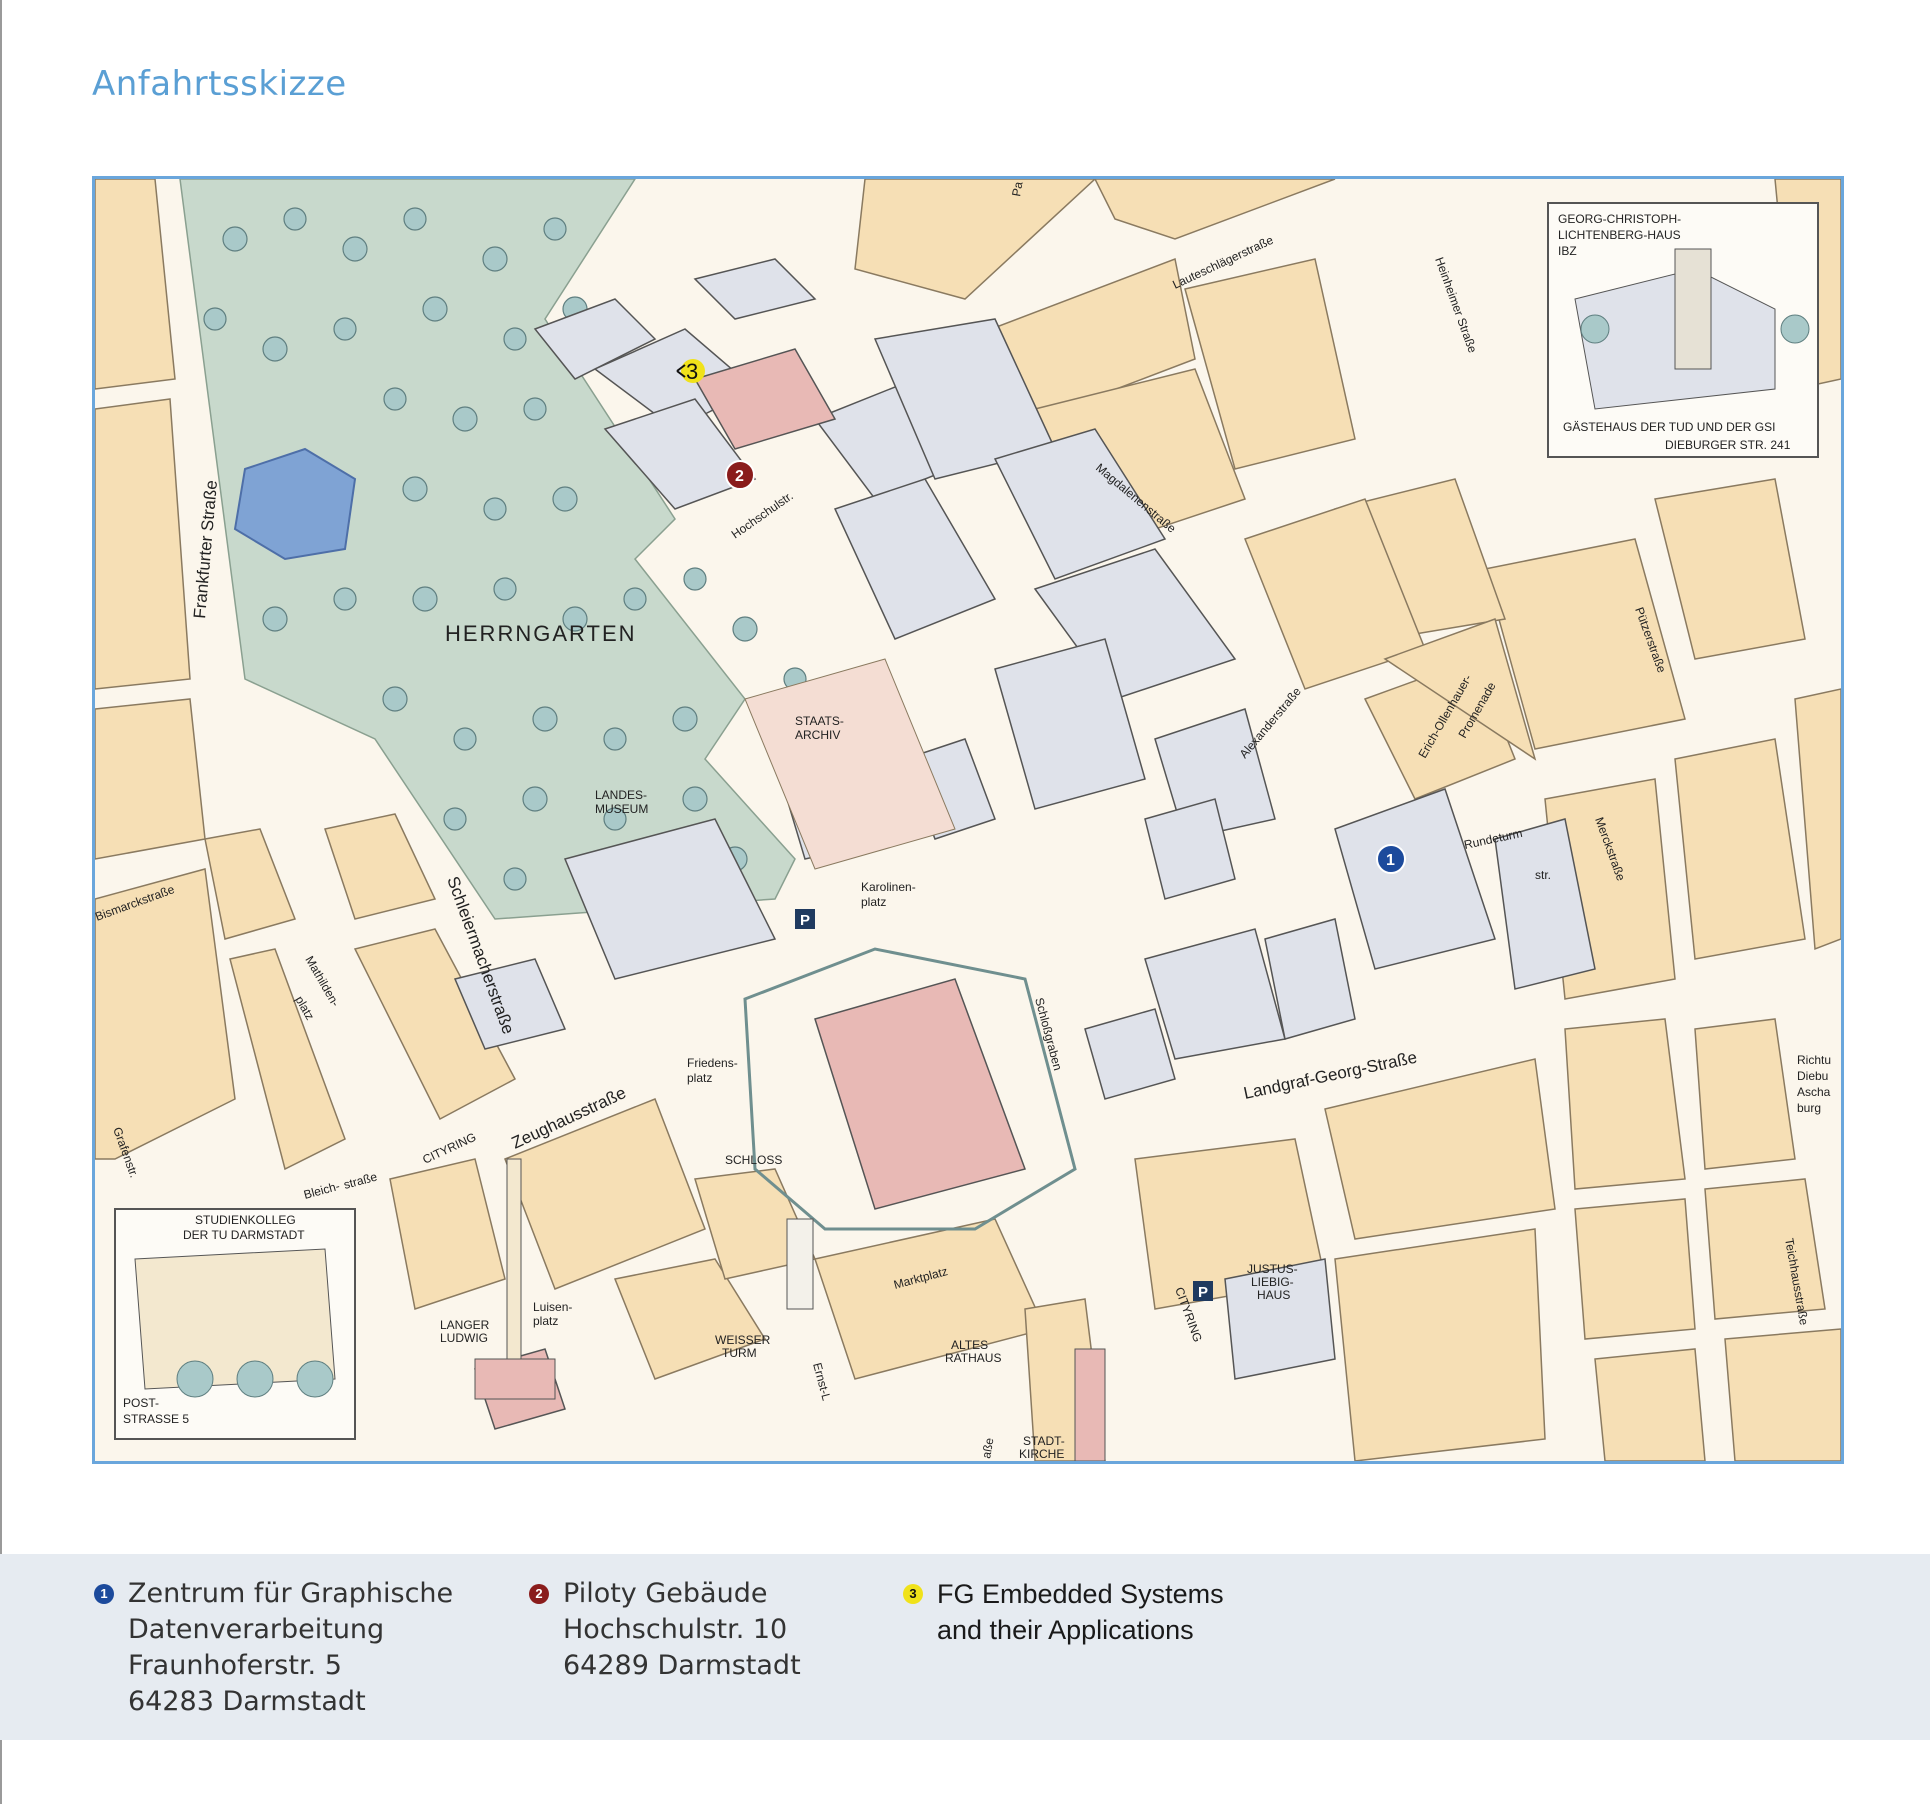 The image size is (1930, 1804). I want to click on label-stadtkirche-1: STADT-, so click(1044, 1441).